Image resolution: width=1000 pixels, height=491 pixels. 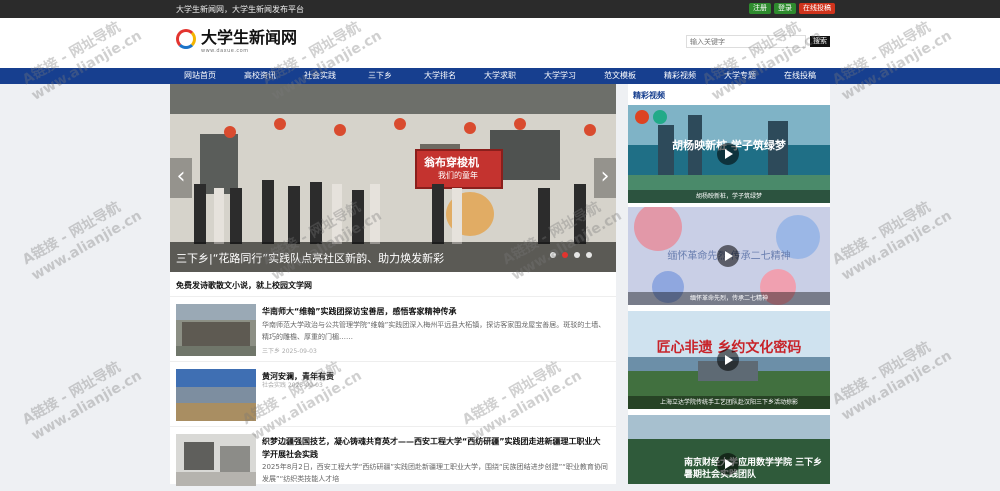 What do you see at coordinates (729, 196) in the screenshot?
I see `video-caption: 胡杨映新桩，学子筑绿梦` at bounding box center [729, 196].